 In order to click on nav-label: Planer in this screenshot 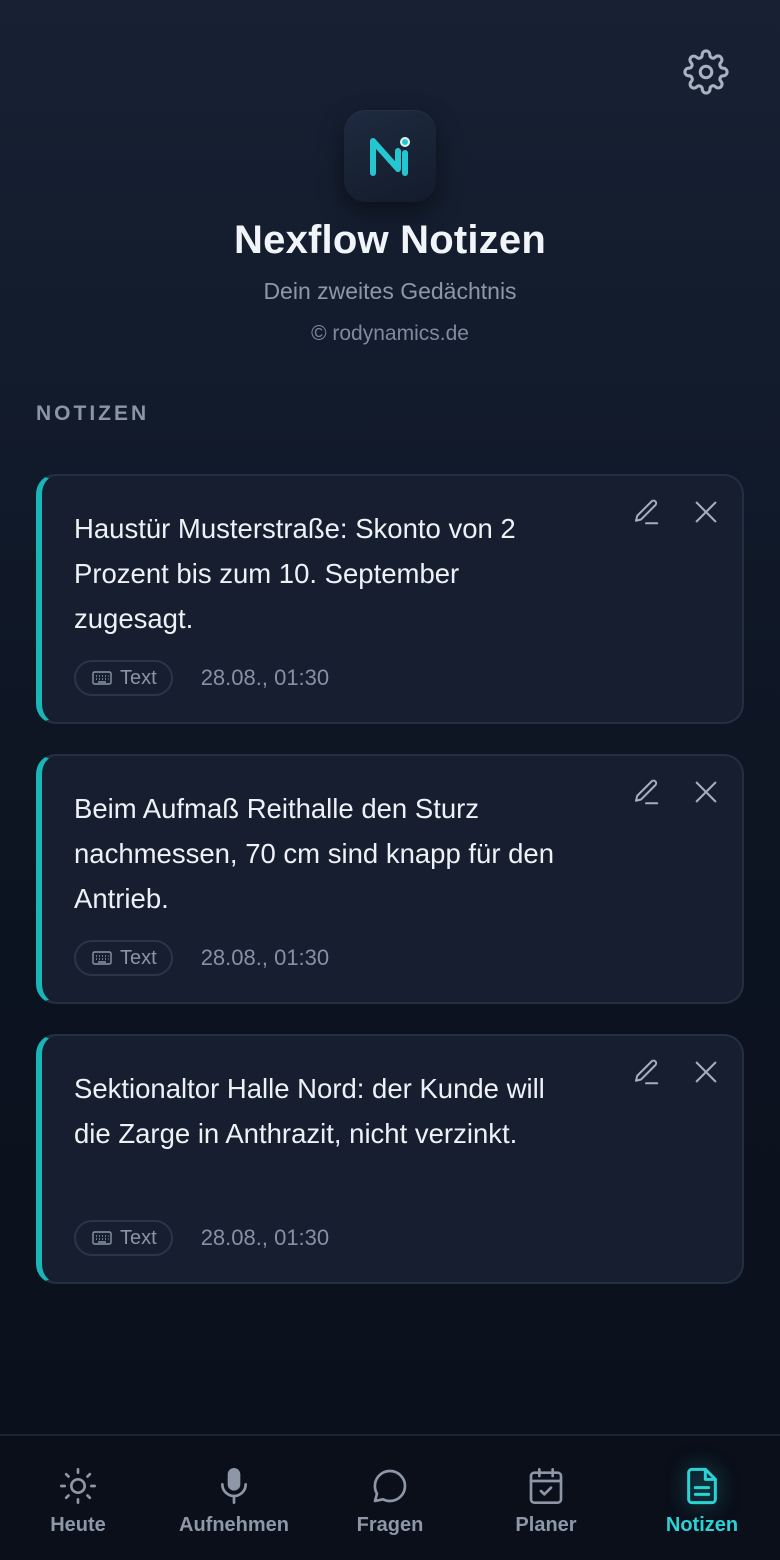, I will do `click(546, 1525)`.